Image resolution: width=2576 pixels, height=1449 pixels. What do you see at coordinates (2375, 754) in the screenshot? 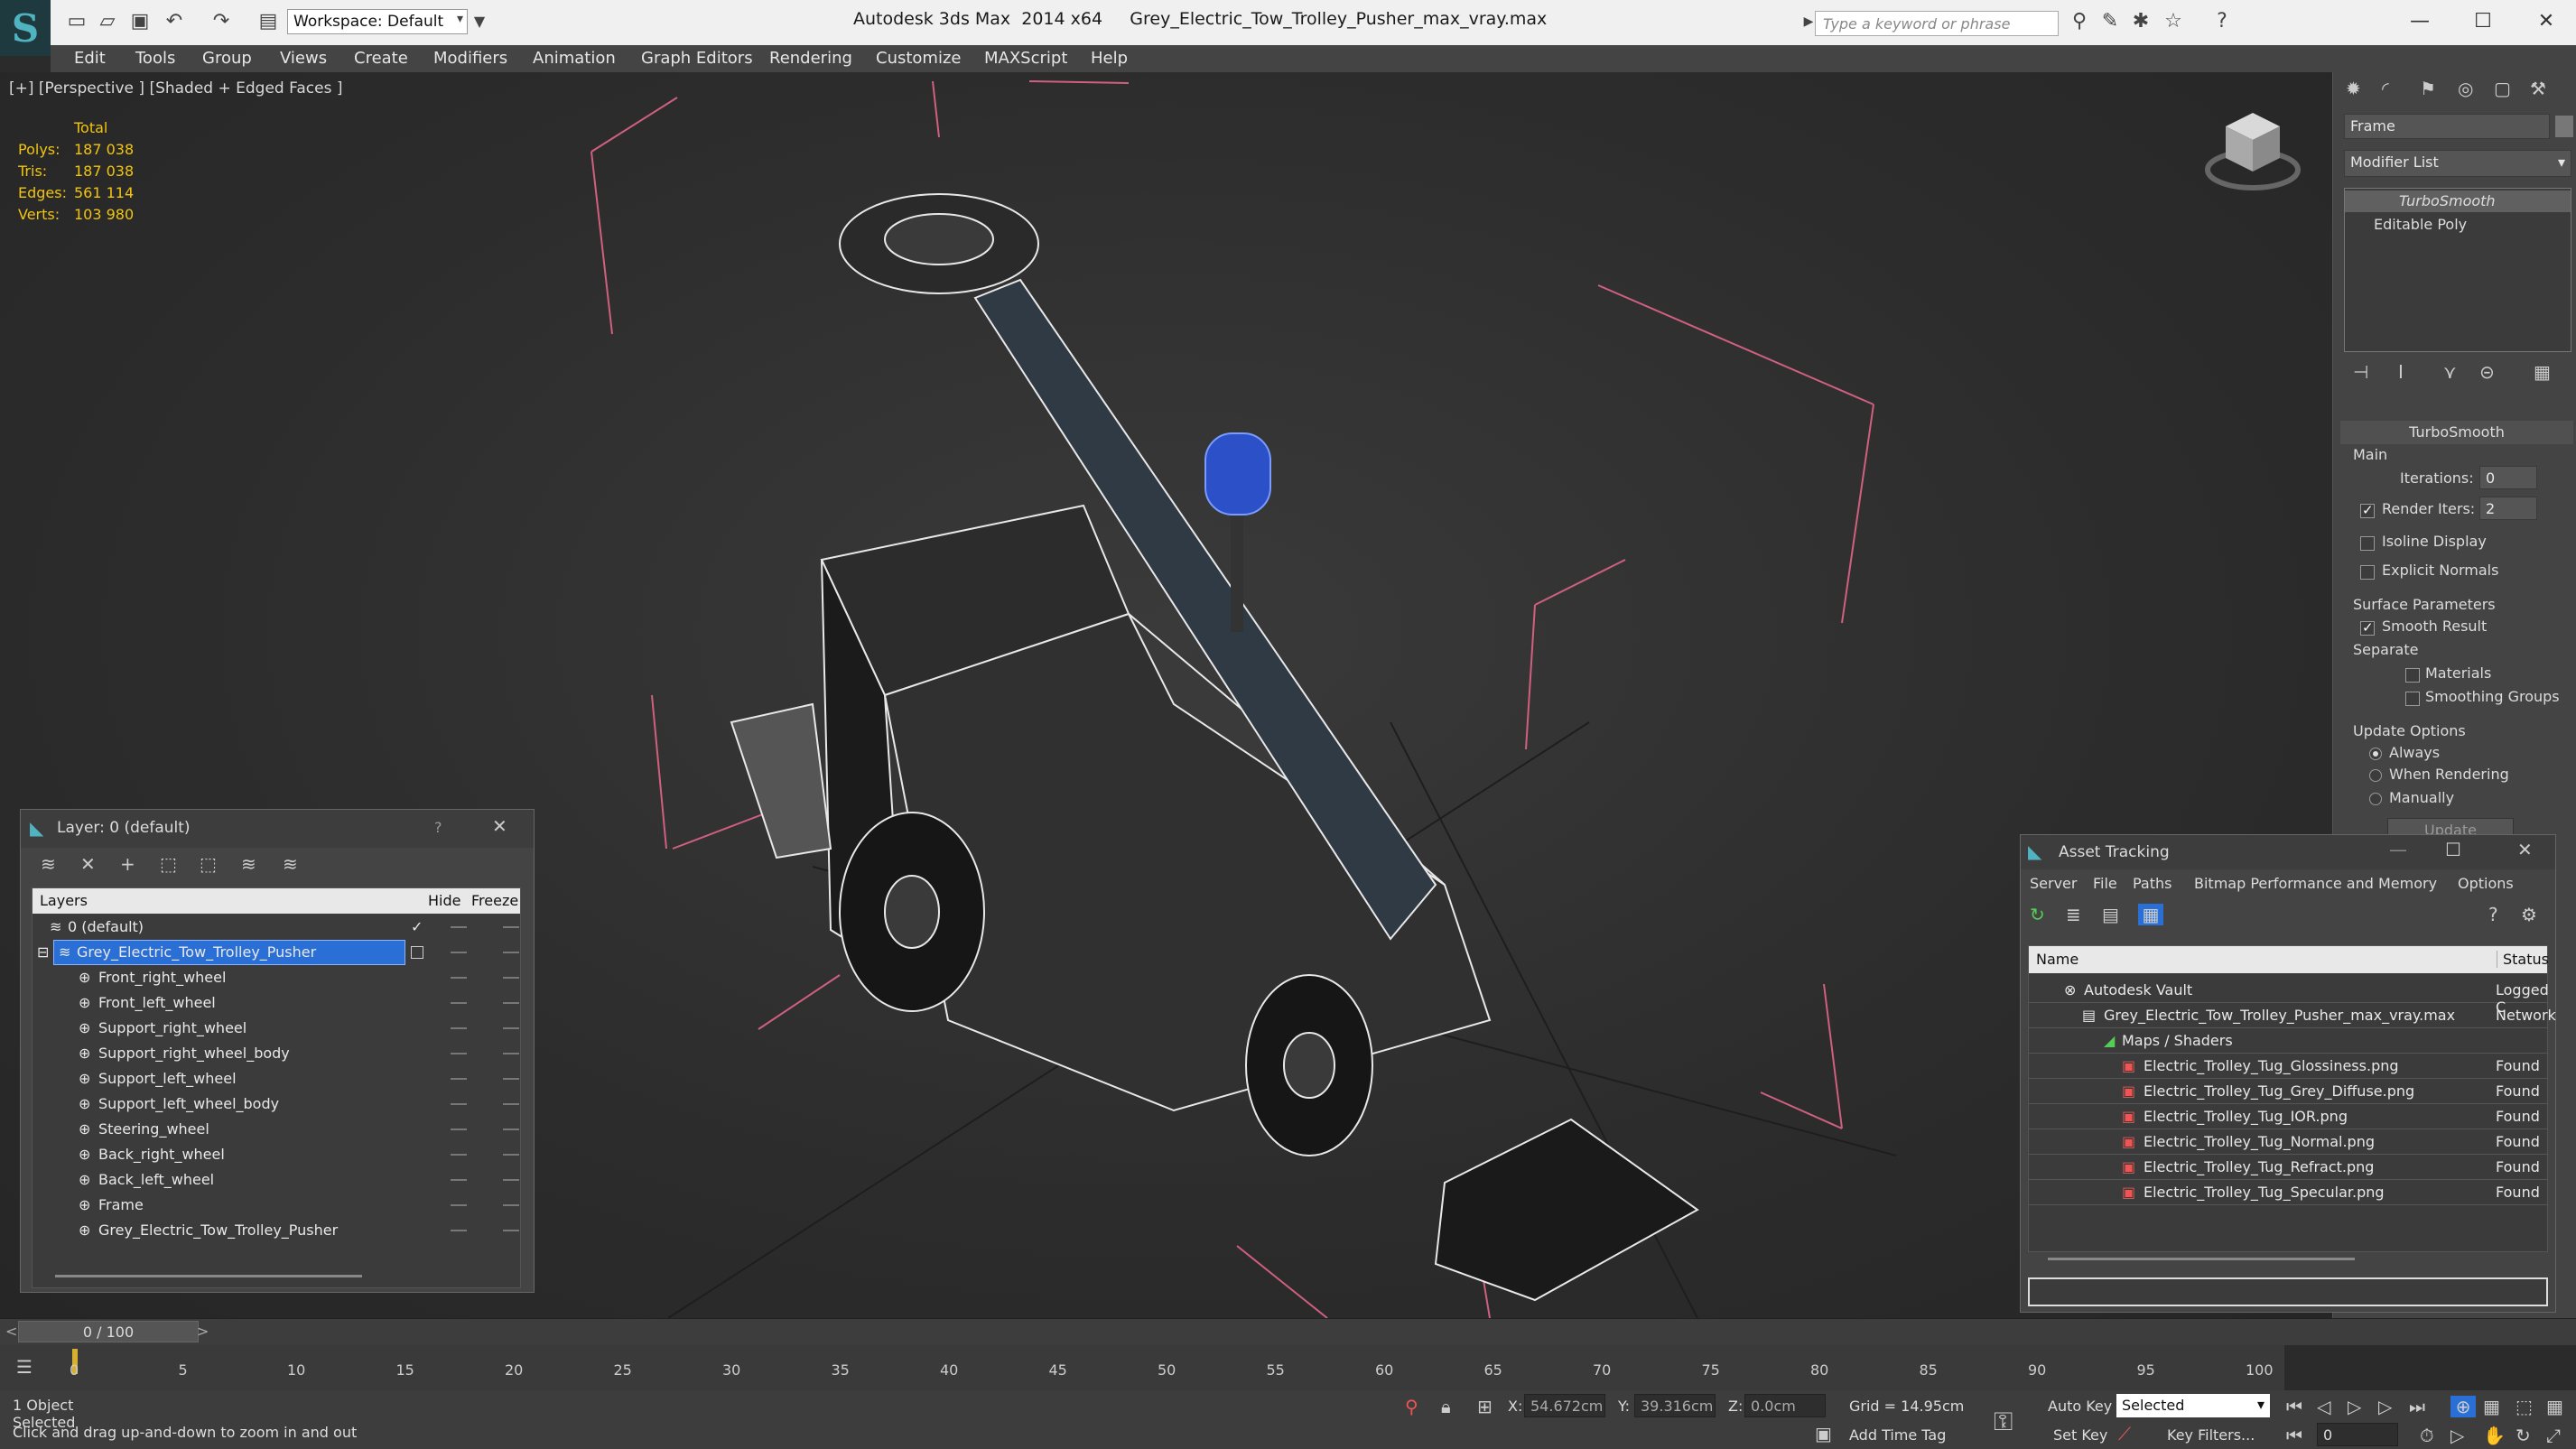
I see `always-radio` at bounding box center [2375, 754].